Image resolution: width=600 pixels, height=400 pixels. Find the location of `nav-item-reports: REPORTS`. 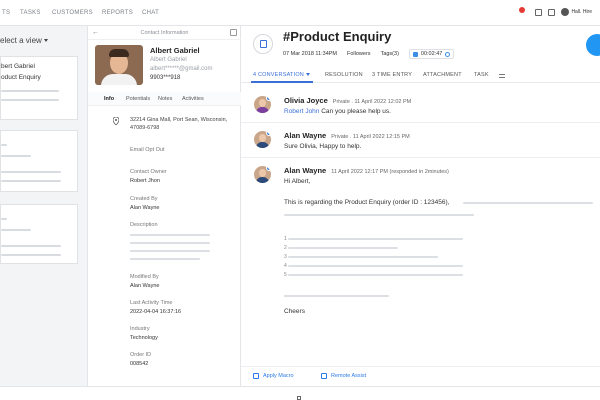

nav-item-reports: REPORTS is located at coordinates (117, 13).